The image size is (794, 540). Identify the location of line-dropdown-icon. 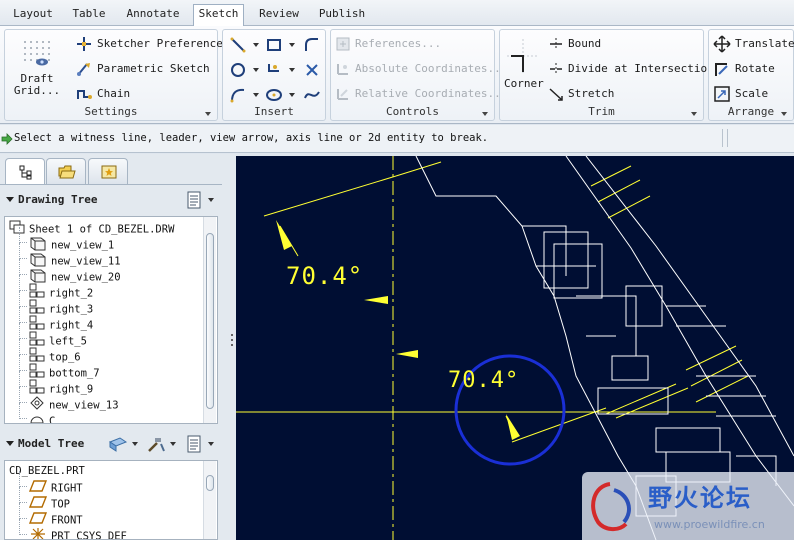
(256, 45).